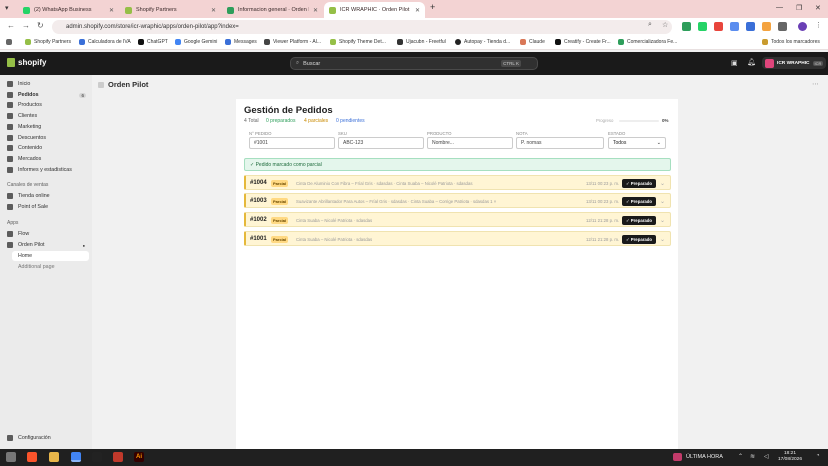  I want to click on wifi-icon: ≋, so click(752, 456).